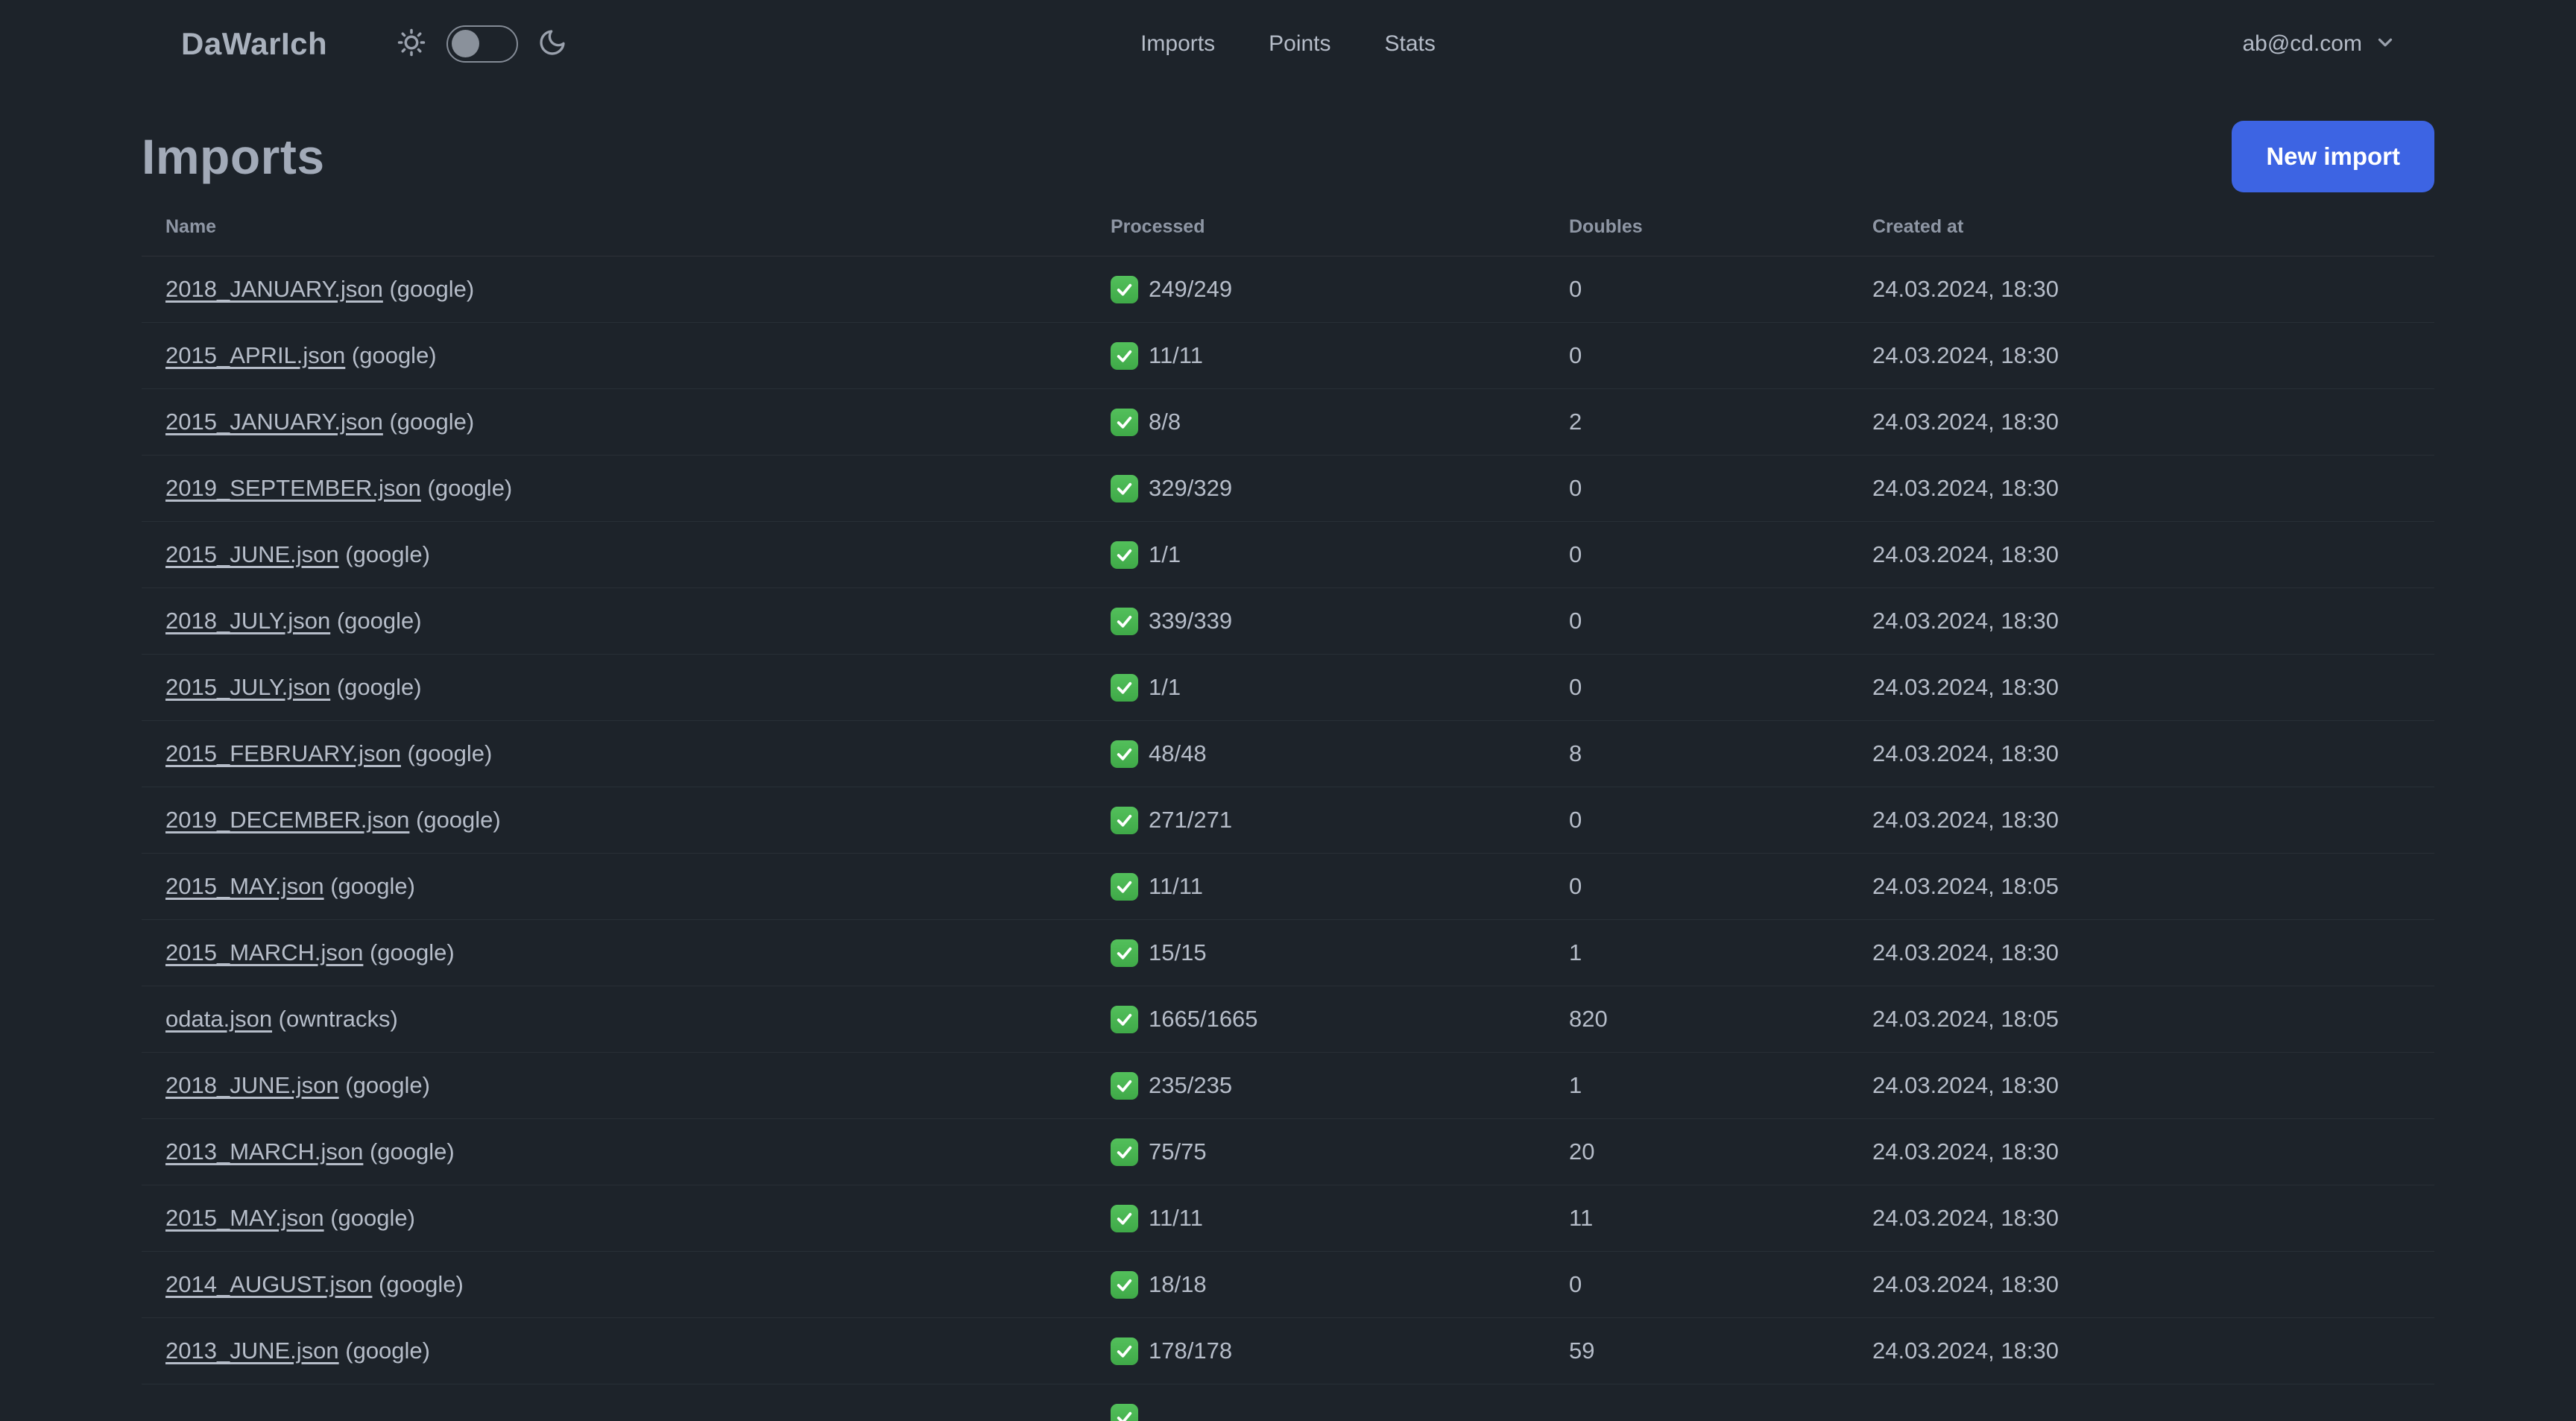 The height and width of the screenshot is (1421, 2576). Describe the element at coordinates (1575, 952) in the screenshot. I see `cell-doubles: 1` at that location.